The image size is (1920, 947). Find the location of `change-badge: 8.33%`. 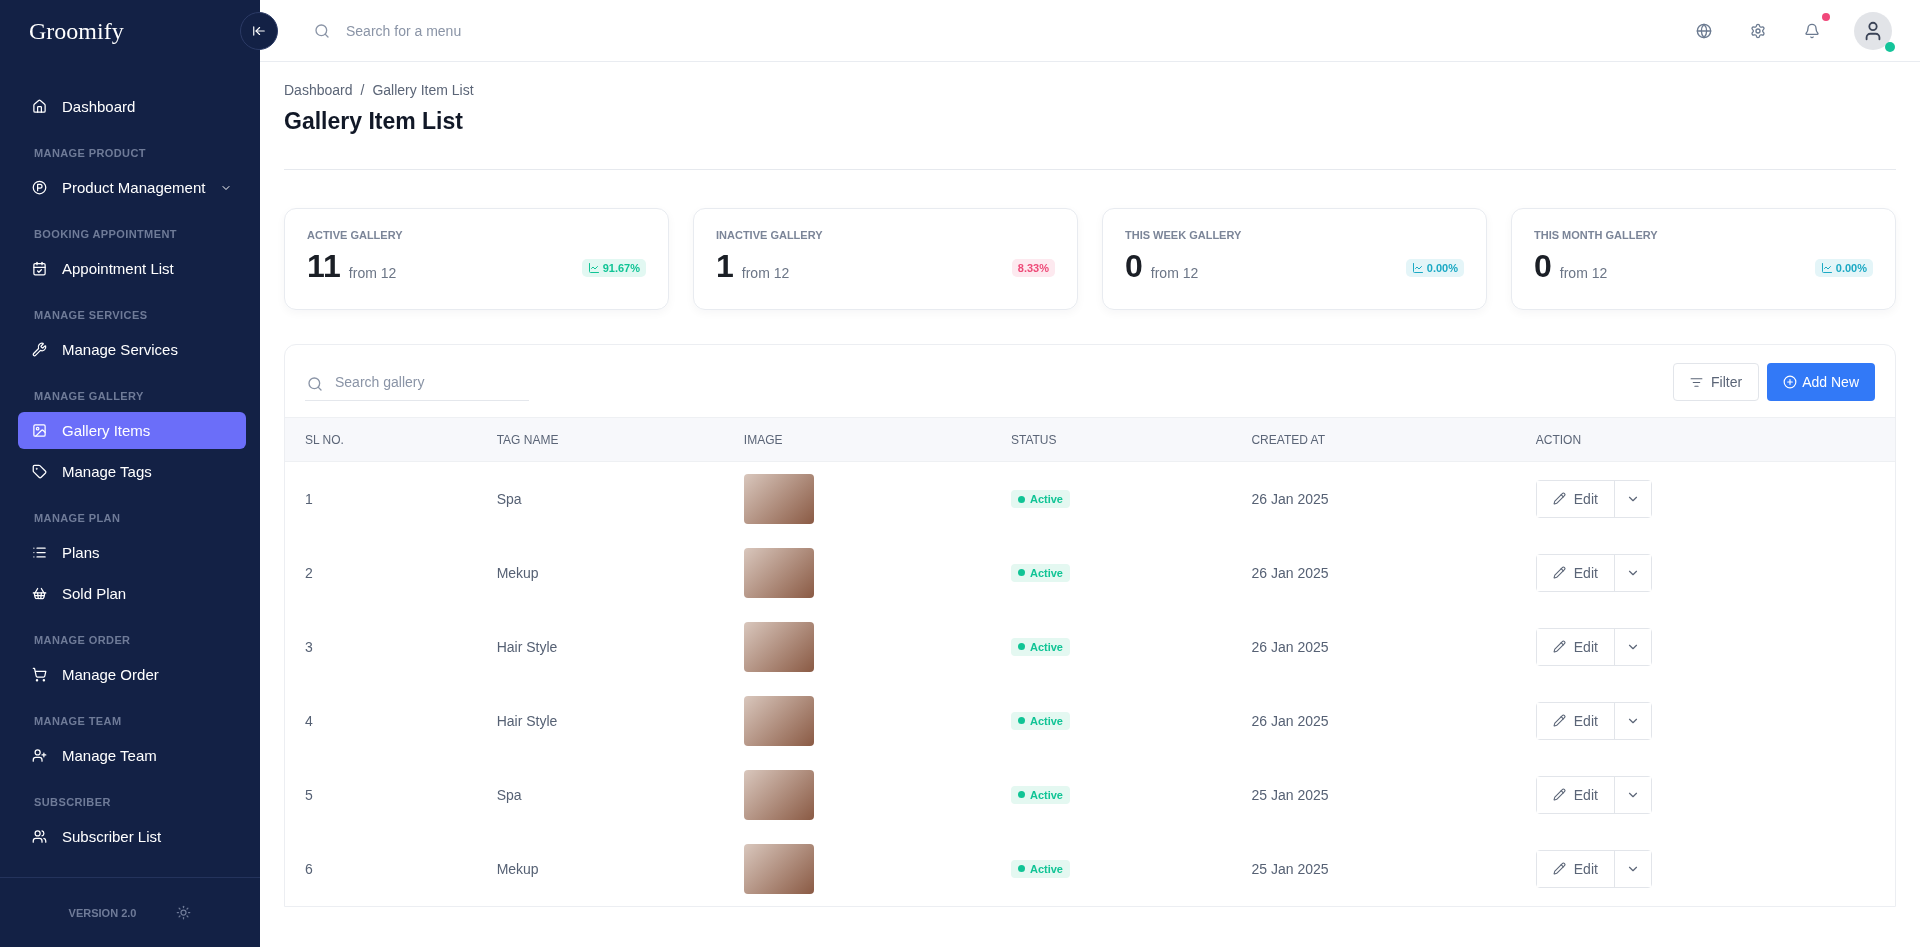

change-badge: 8.33% is located at coordinates (1033, 268).